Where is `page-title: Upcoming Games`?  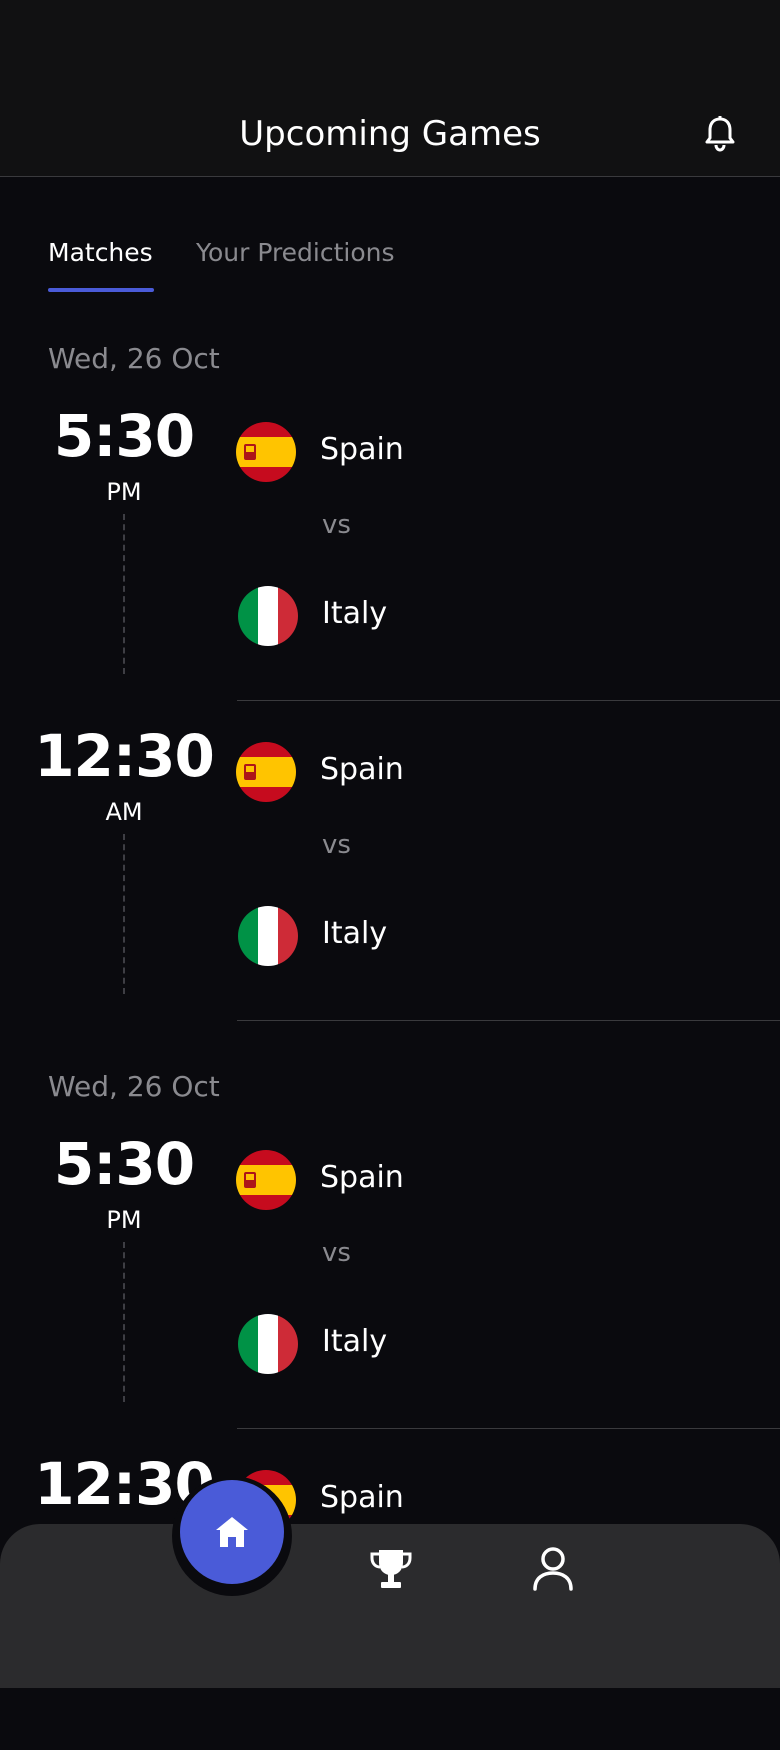 page-title: Upcoming Games is located at coordinates (390, 134).